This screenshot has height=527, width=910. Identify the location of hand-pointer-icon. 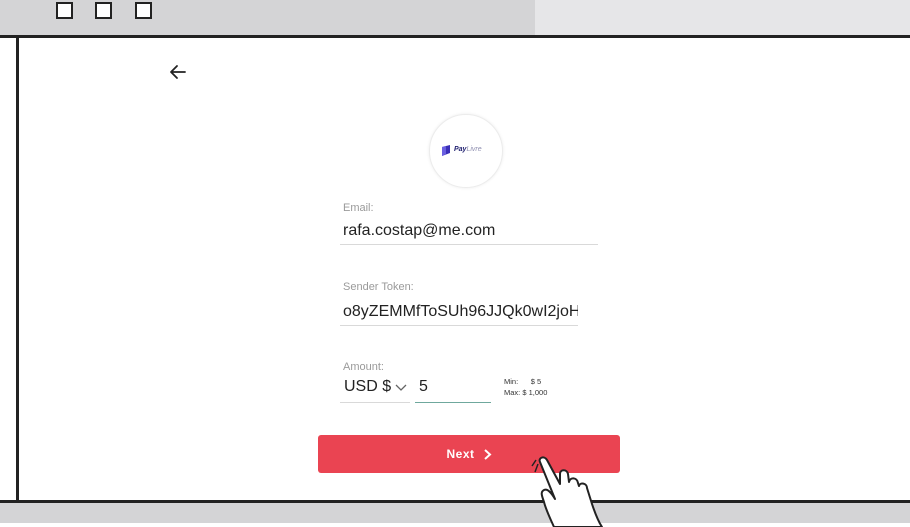
(567, 491).